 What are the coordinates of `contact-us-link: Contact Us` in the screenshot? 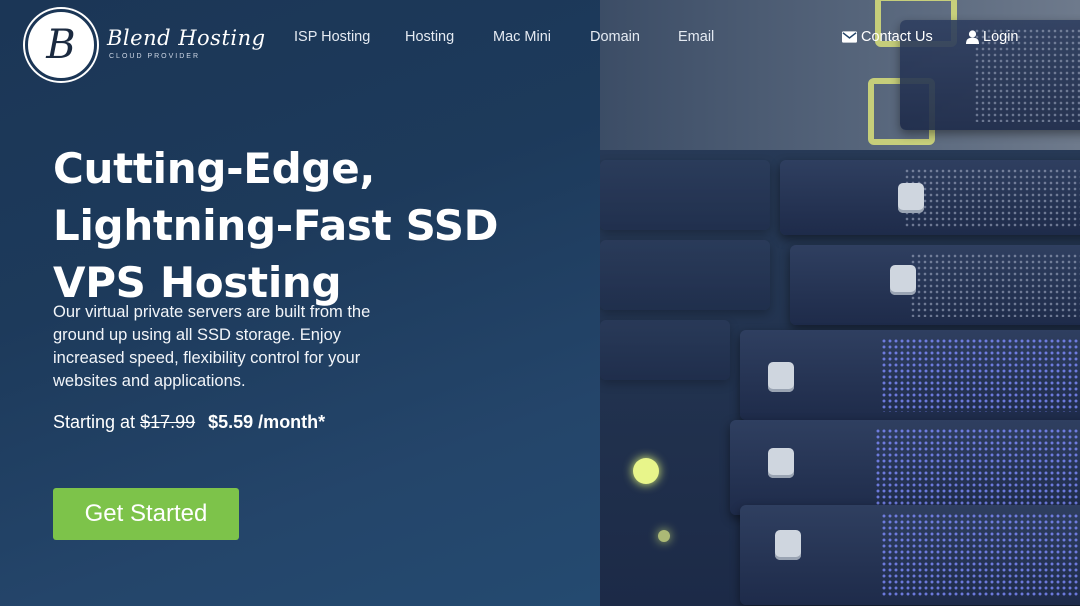 It's located at (887, 37).